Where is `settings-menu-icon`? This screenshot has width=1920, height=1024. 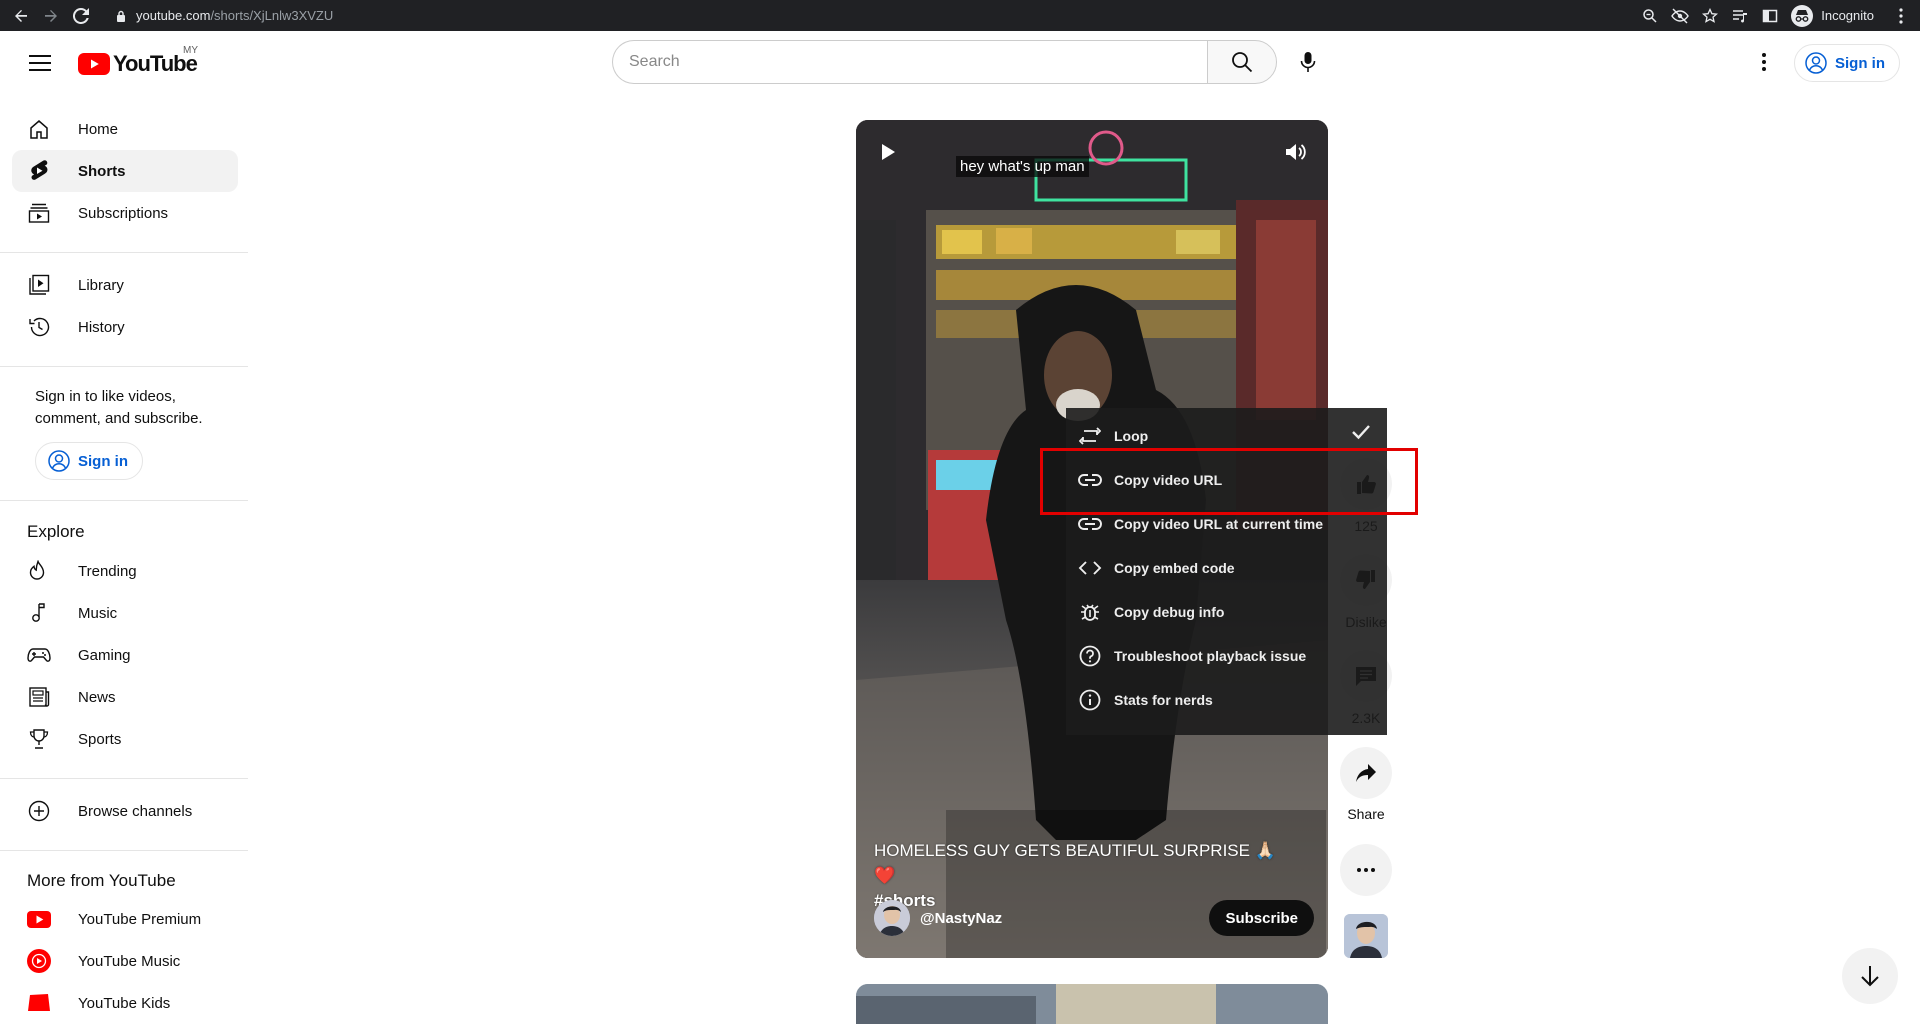
settings-menu-icon is located at coordinates (1764, 62).